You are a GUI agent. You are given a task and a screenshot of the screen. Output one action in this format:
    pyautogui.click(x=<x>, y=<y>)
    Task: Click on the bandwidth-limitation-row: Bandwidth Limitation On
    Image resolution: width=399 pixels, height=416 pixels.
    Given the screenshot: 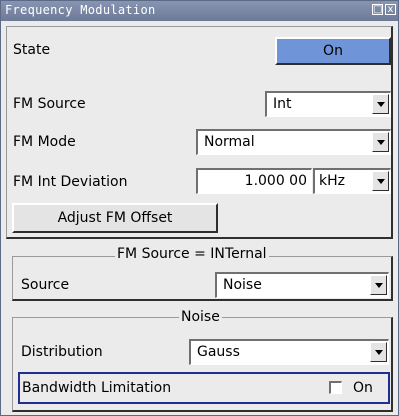 What is the action you would take?
    pyautogui.click(x=204, y=388)
    